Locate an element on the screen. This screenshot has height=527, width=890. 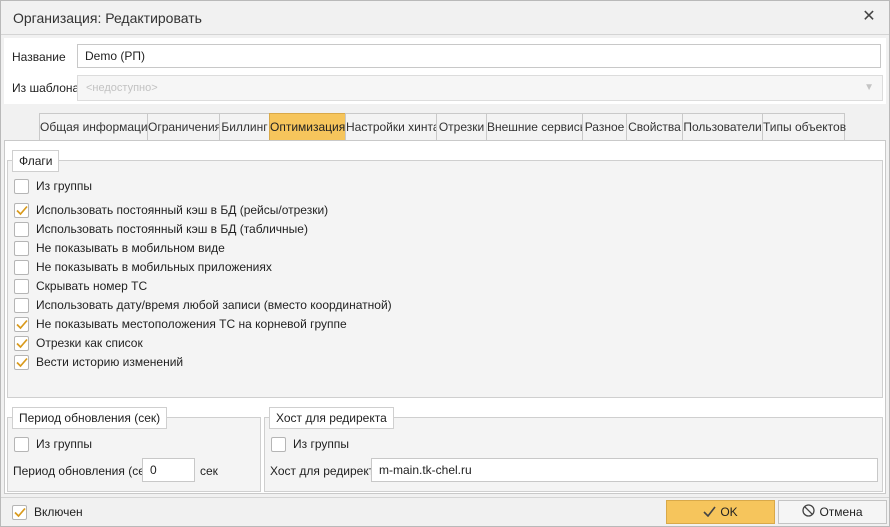
ok-button: OK is located at coordinates (720, 512).